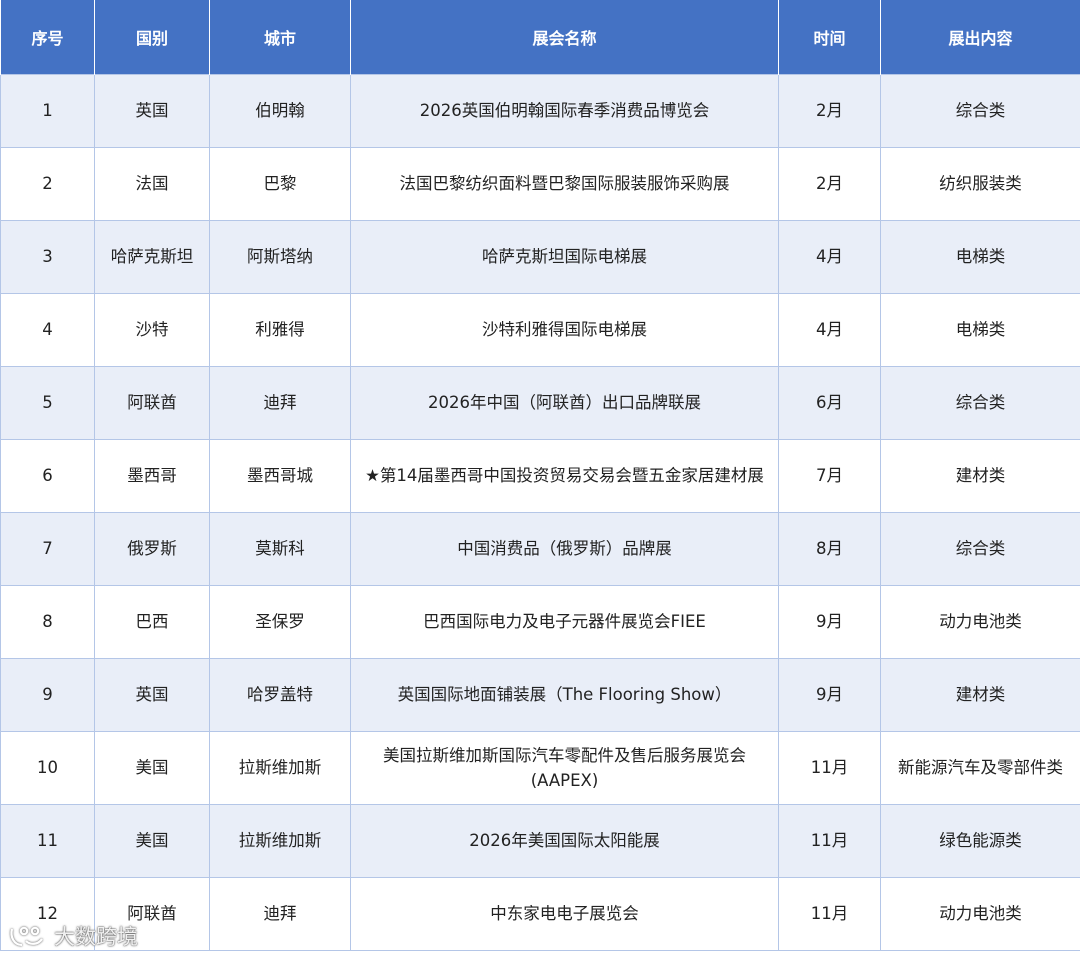  What do you see at coordinates (829, 37) in the screenshot?
I see `header-time: 时间` at bounding box center [829, 37].